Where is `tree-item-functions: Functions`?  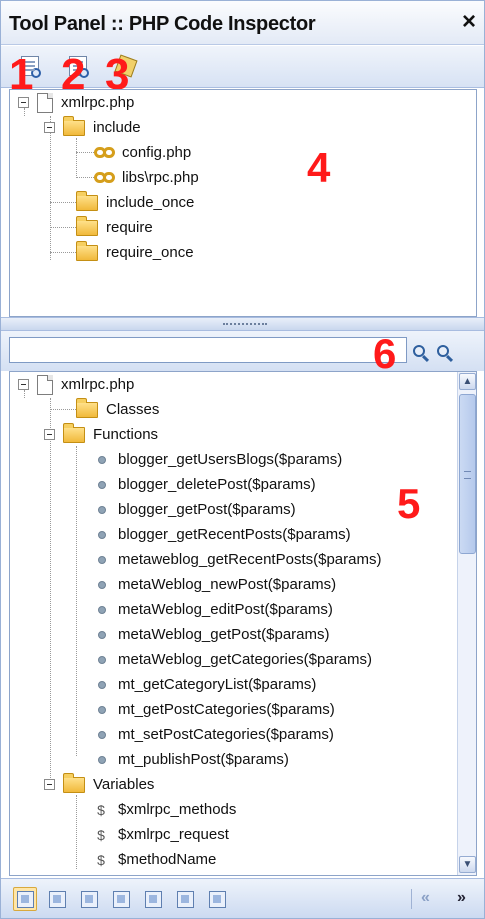 tree-item-functions: Functions is located at coordinates (101, 434).